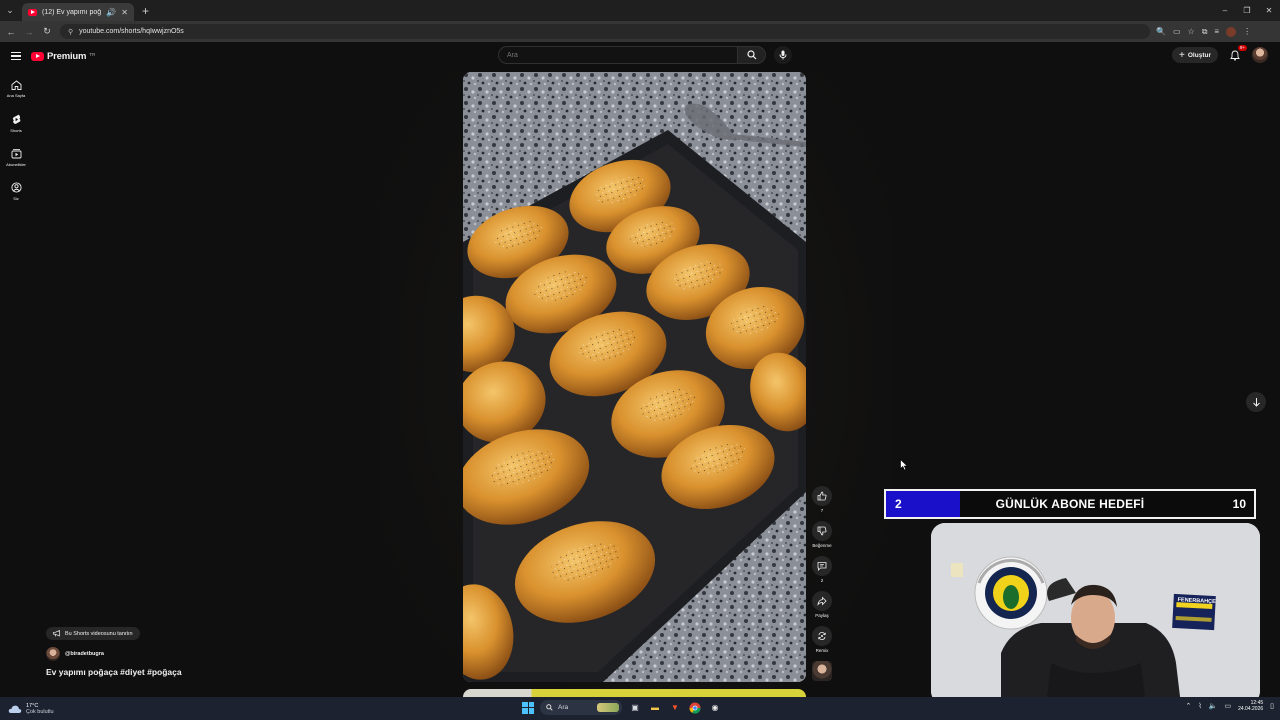 The height and width of the screenshot is (720, 1280). I want to click on file-explorer-icon: ▬, so click(655, 708).